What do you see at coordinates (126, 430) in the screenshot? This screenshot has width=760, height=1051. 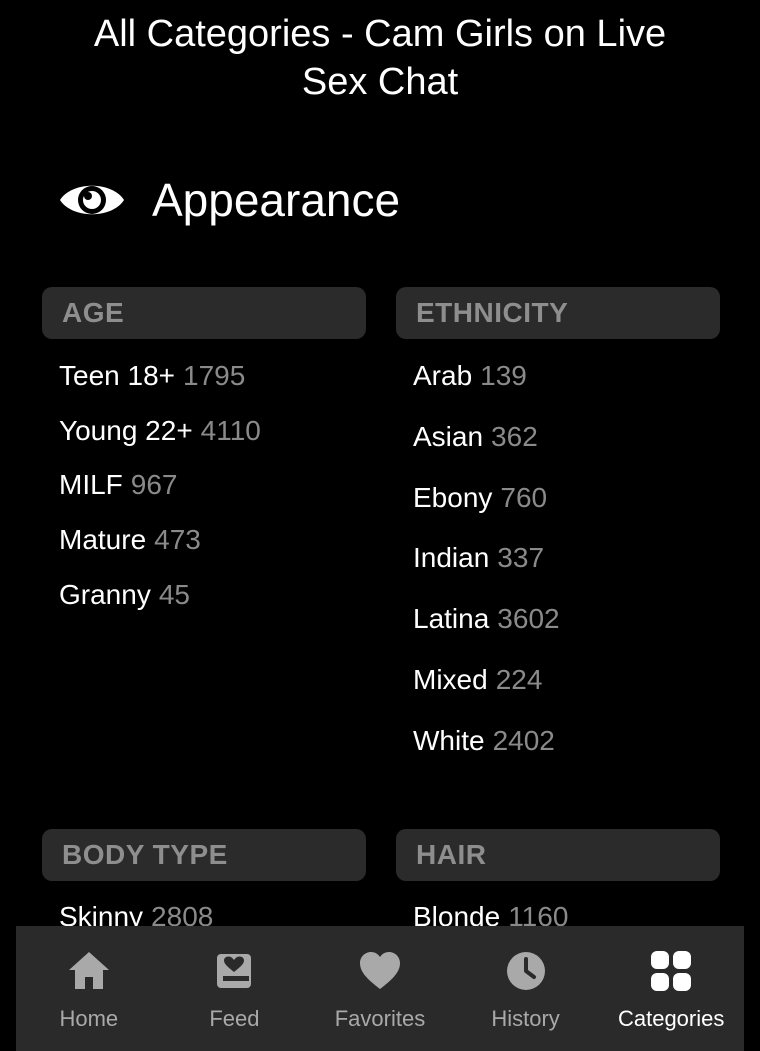 I see `item-label: Young 22+` at bounding box center [126, 430].